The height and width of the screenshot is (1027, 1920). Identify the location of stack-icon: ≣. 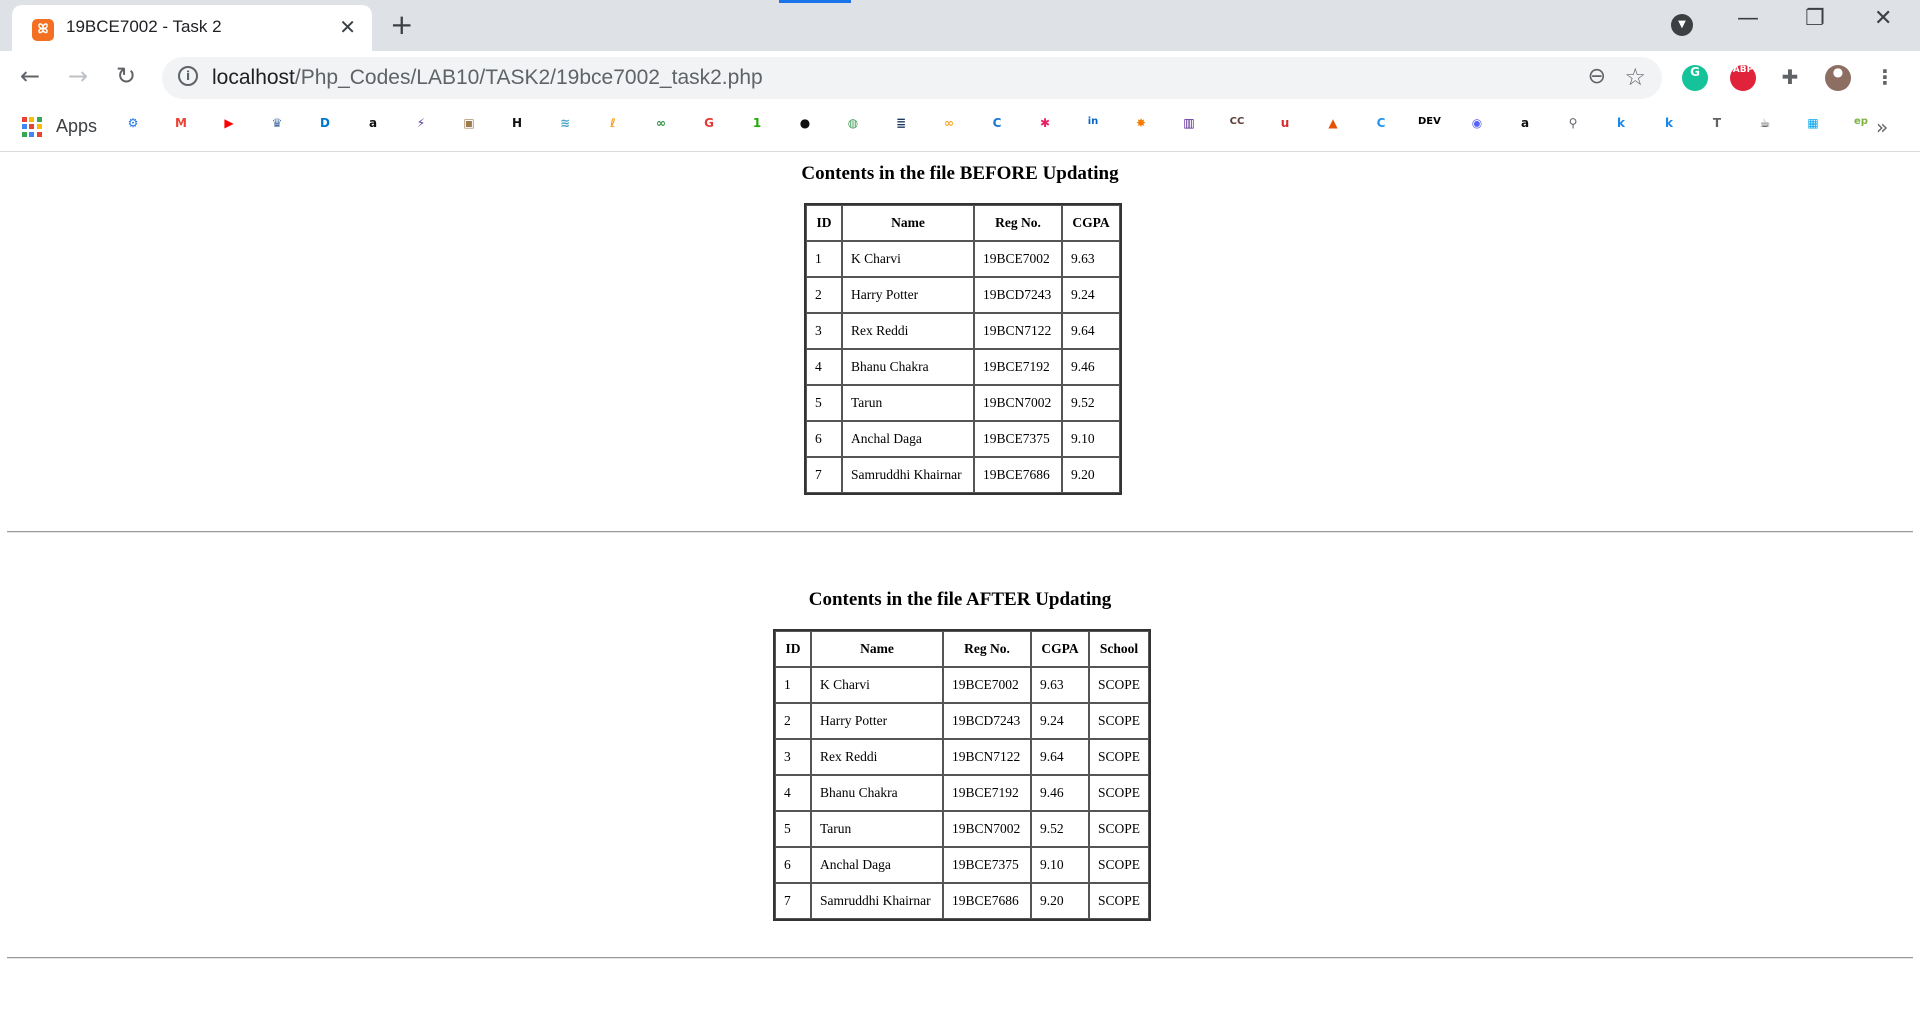
(901, 127).